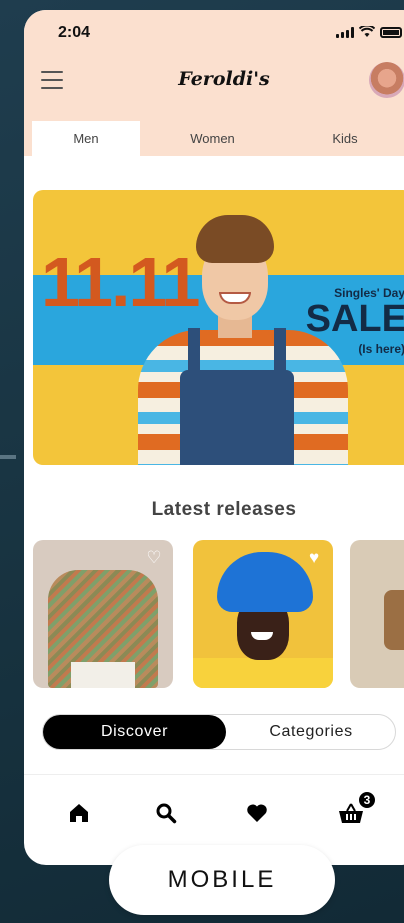 Image resolution: width=404 pixels, height=923 pixels. What do you see at coordinates (386, 80) in the screenshot?
I see `avatar` at bounding box center [386, 80].